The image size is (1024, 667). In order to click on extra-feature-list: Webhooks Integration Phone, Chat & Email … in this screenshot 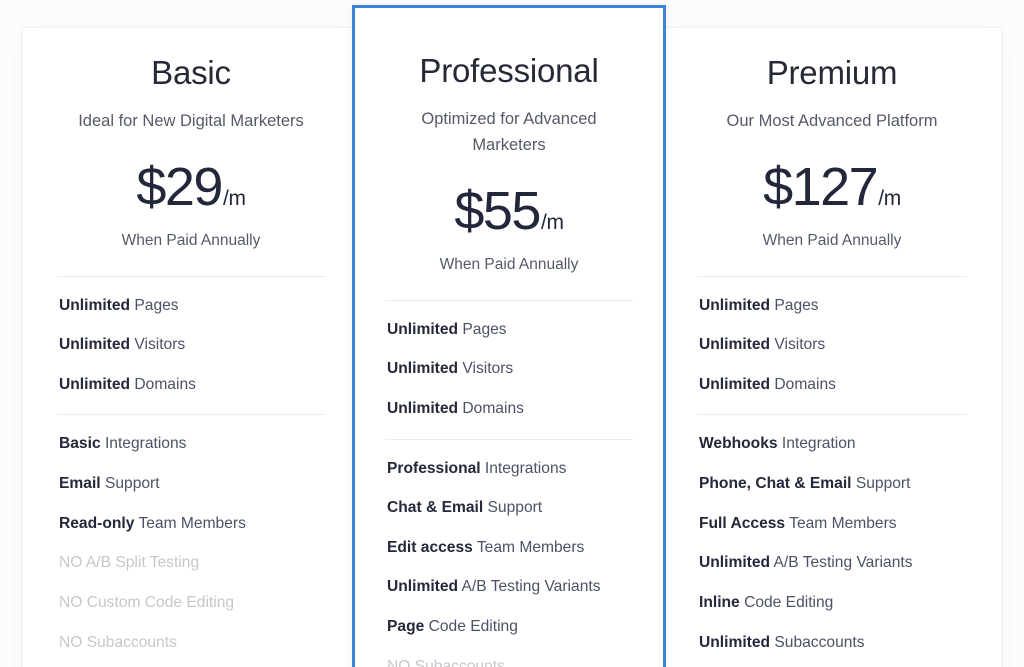, I will do `click(832, 534)`.